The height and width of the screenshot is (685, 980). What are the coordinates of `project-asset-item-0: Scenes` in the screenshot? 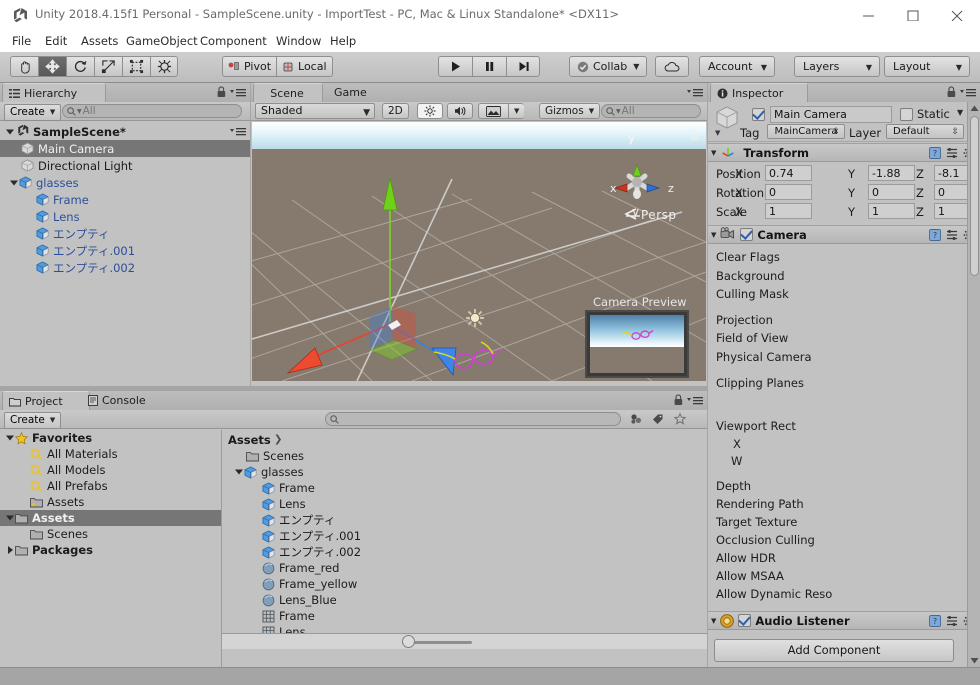 It's located at (464, 456).